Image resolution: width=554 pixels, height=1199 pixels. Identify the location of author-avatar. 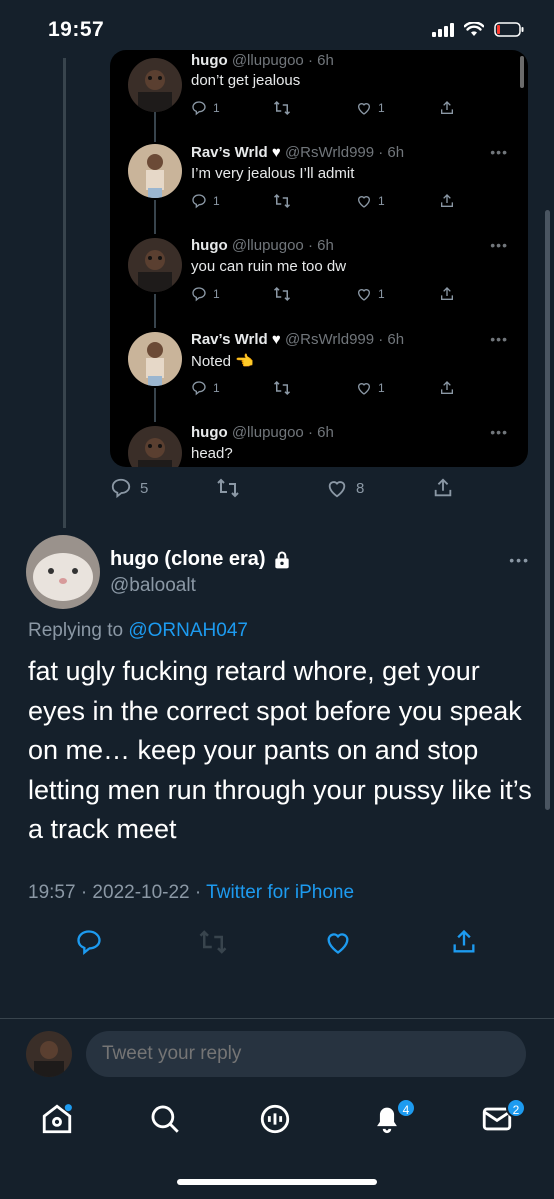
(63, 572).